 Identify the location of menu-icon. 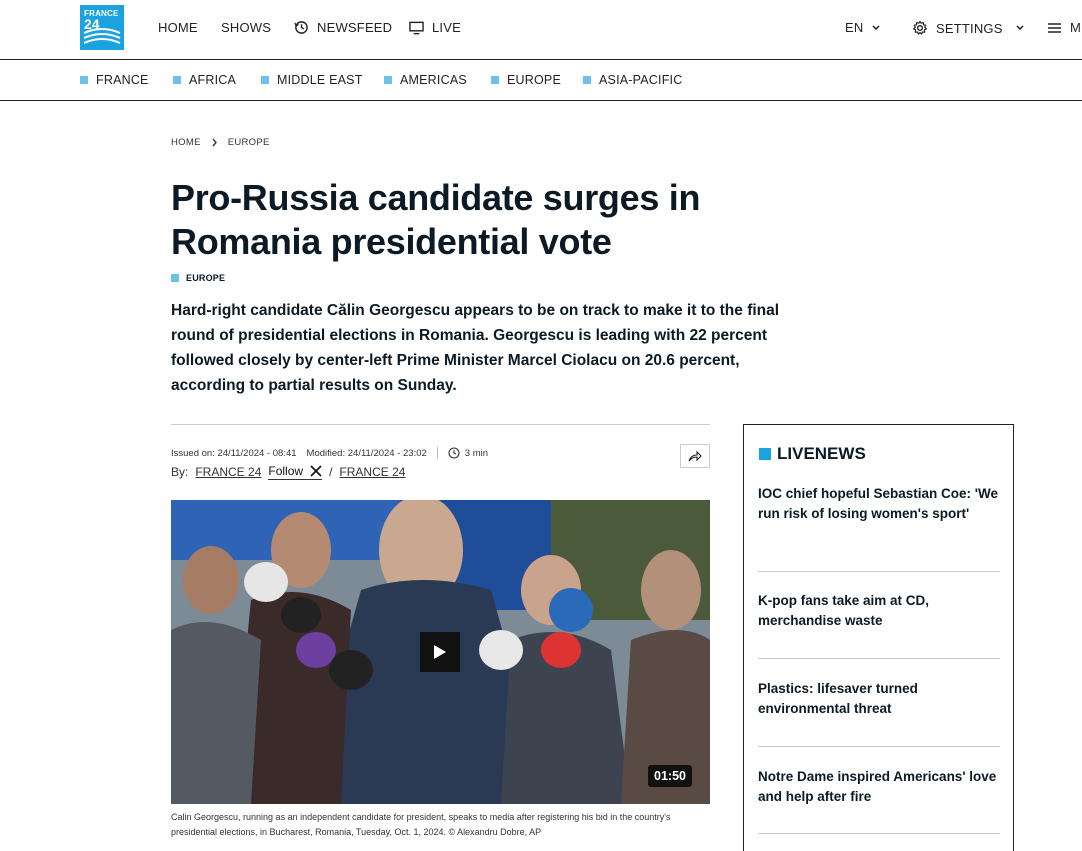
(1054, 27).